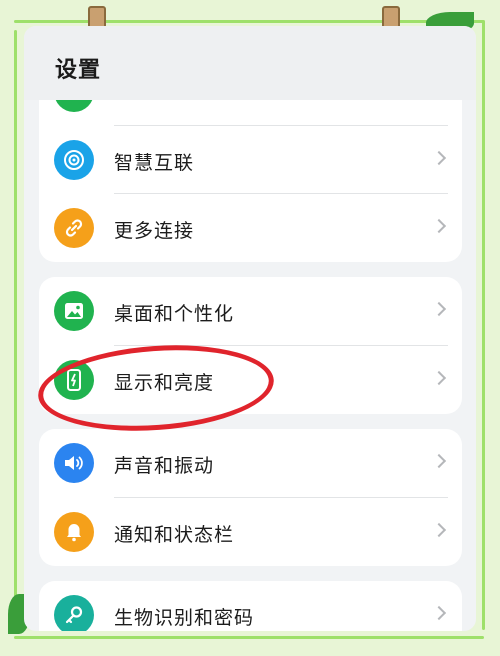 The image size is (500, 656). I want to click on connection-target-icon, so click(74, 160).